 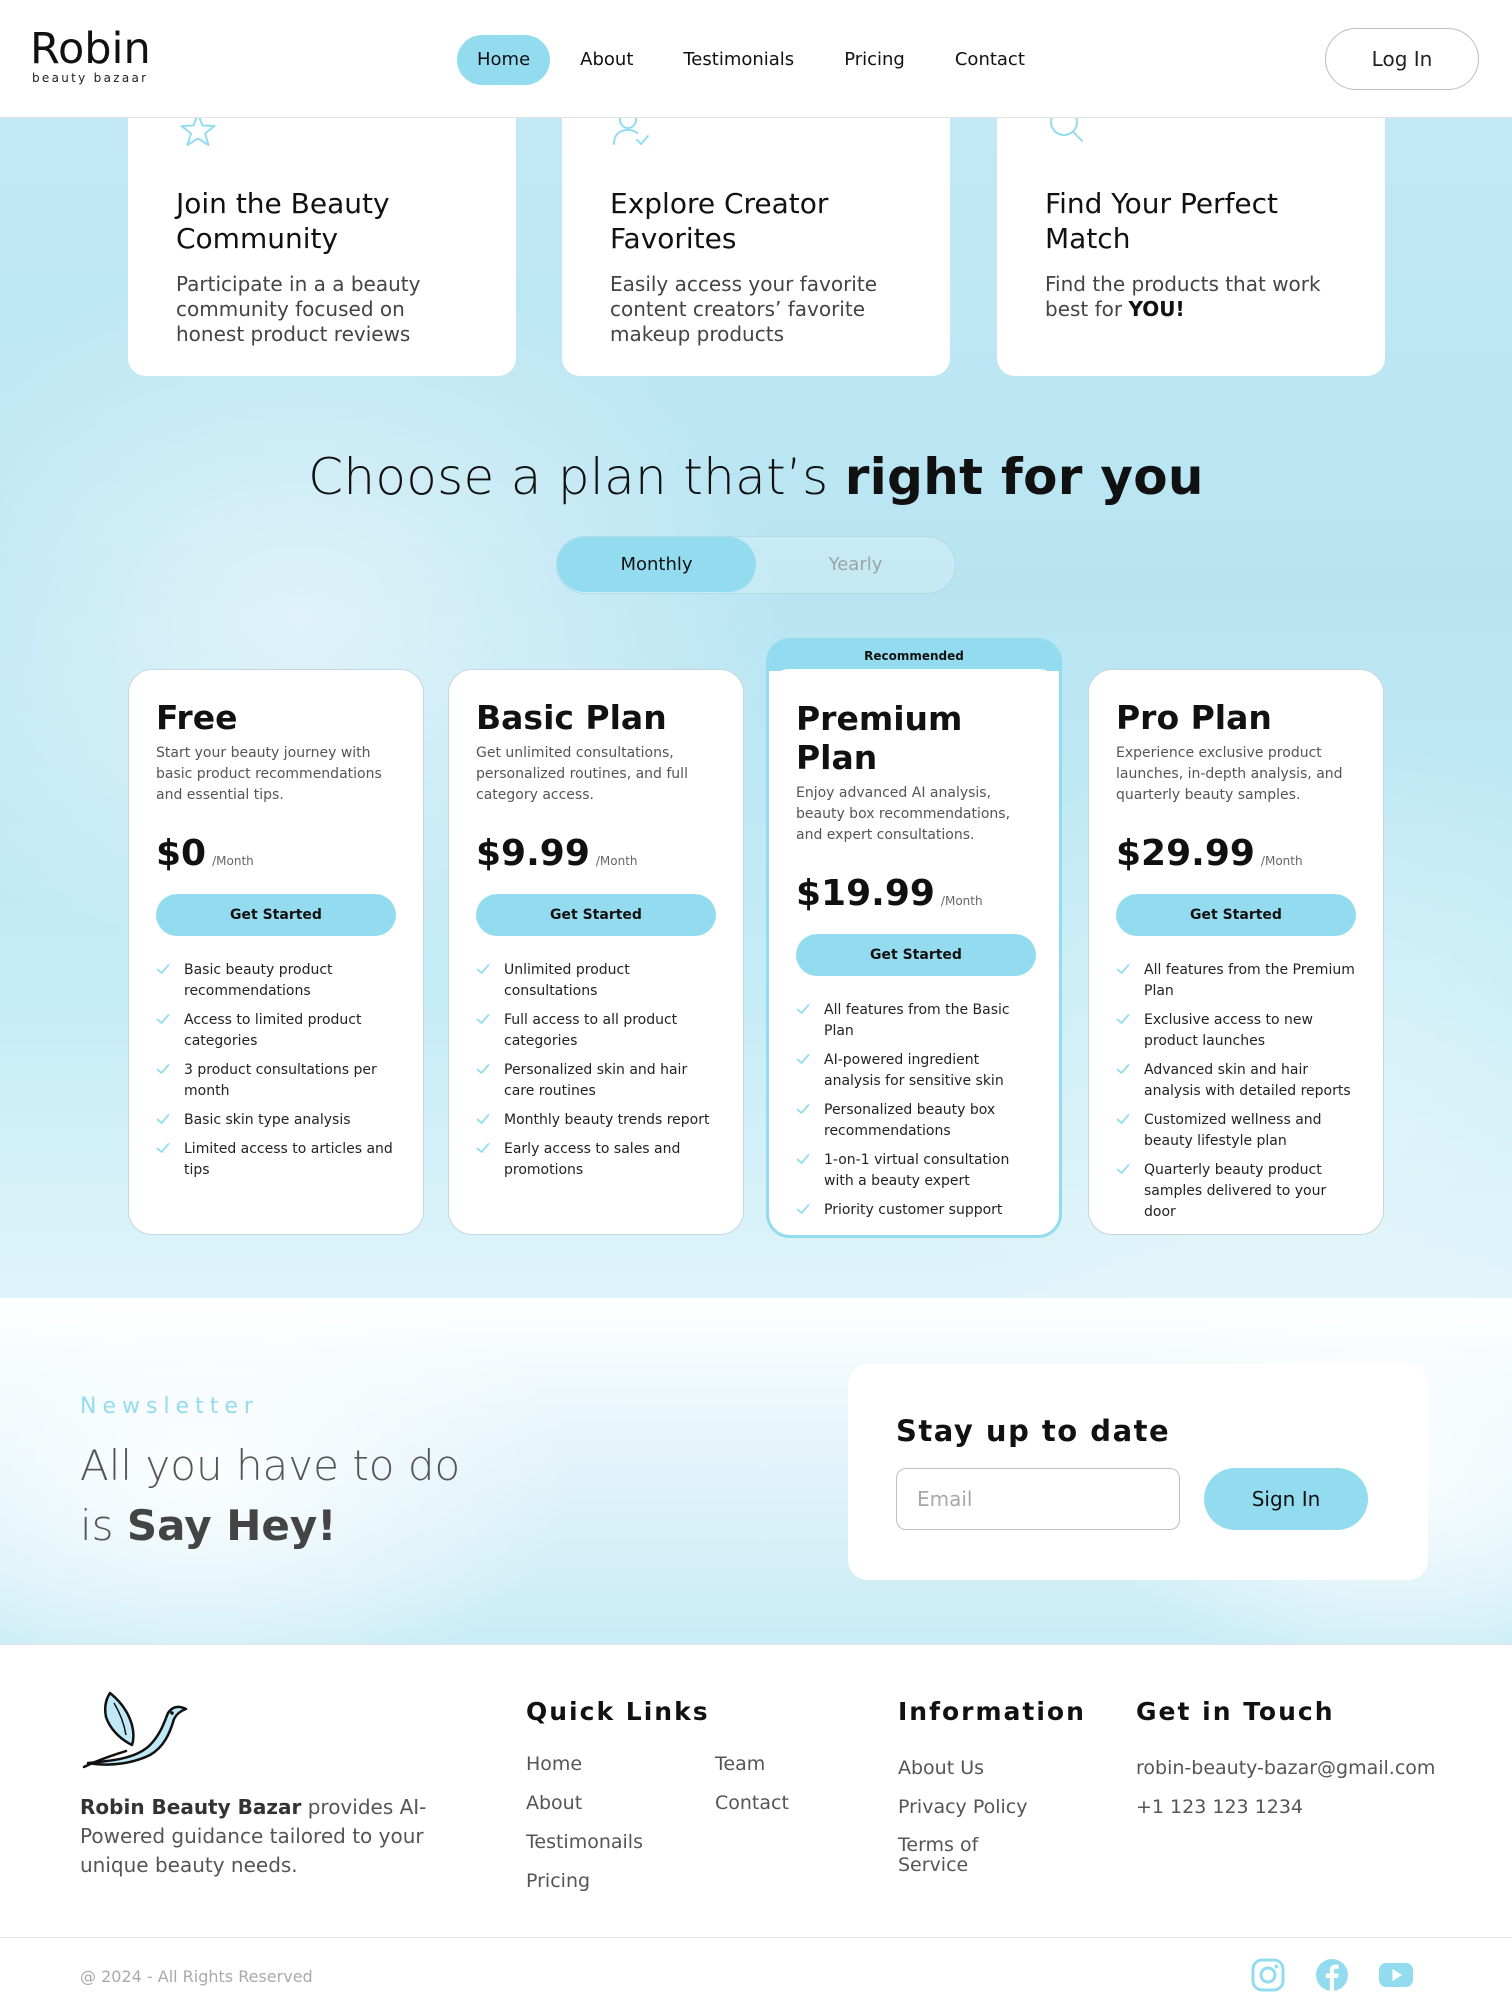 I want to click on copyright-text: @ 2024 - All Rights Reserved, so click(x=196, y=1976).